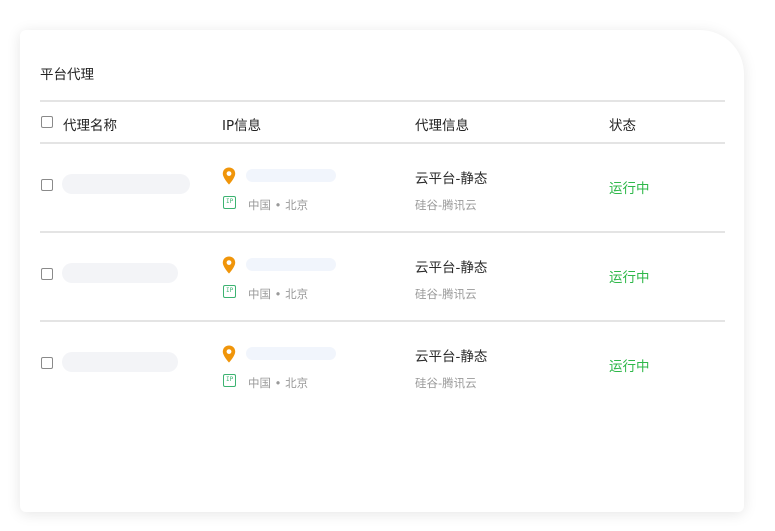 The width and height of the screenshot is (775, 531). Describe the element at coordinates (382, 122) in the screenshot. I see `table-header: 代理名称 IP信息 代理信息 状态` at that location.